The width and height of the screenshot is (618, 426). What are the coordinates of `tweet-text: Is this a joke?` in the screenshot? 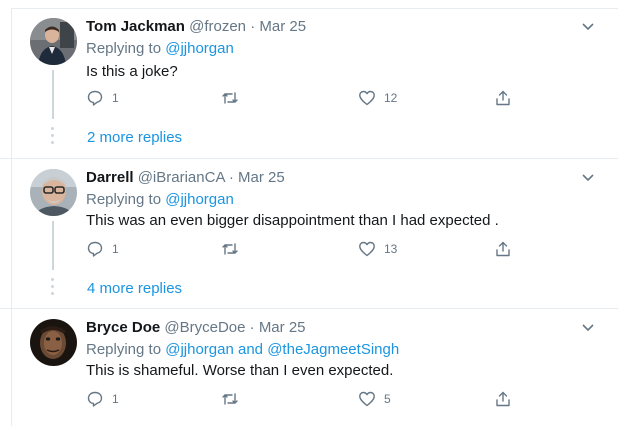 It's located at (132, 71).